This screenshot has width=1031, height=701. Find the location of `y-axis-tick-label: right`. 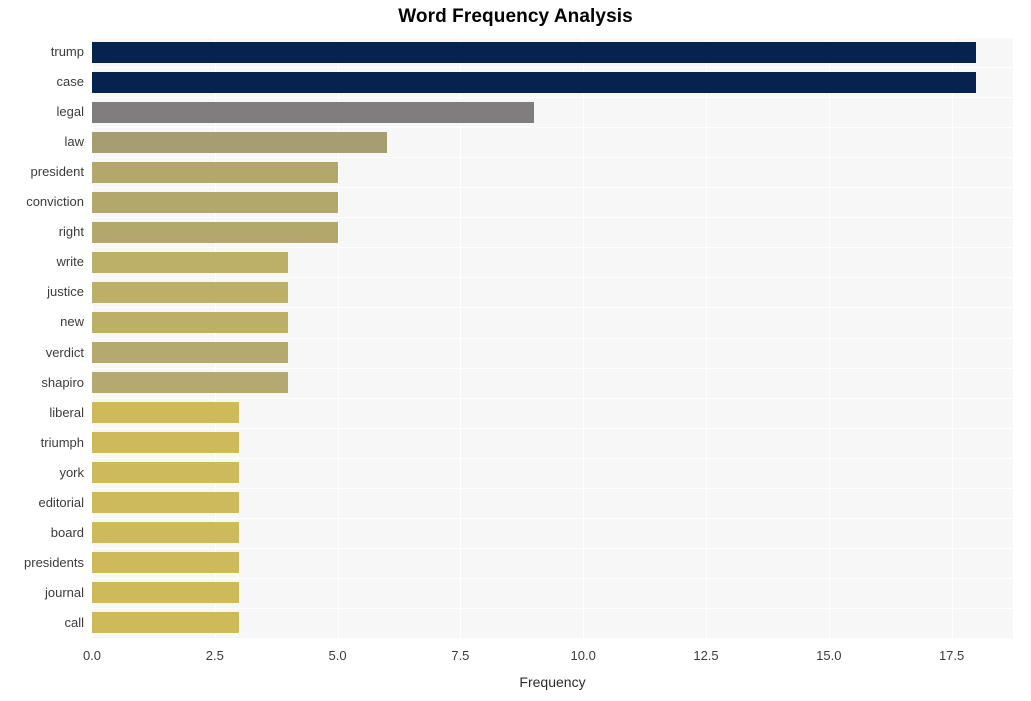

y-axis-tick-label: right is located at coordinates (71, 232).